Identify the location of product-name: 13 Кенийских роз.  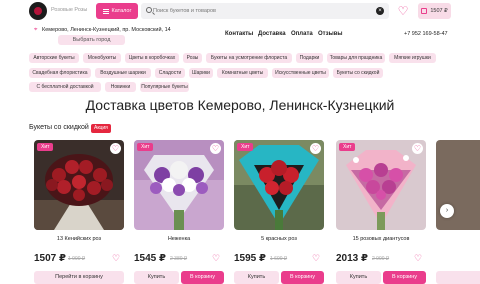
(79, 239).